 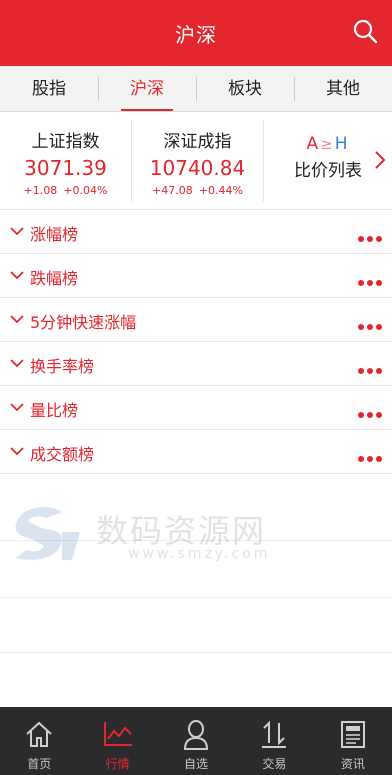 I want to click on market-tabs: 股指 沪深 板块 其他, so click(x=196, y=89).